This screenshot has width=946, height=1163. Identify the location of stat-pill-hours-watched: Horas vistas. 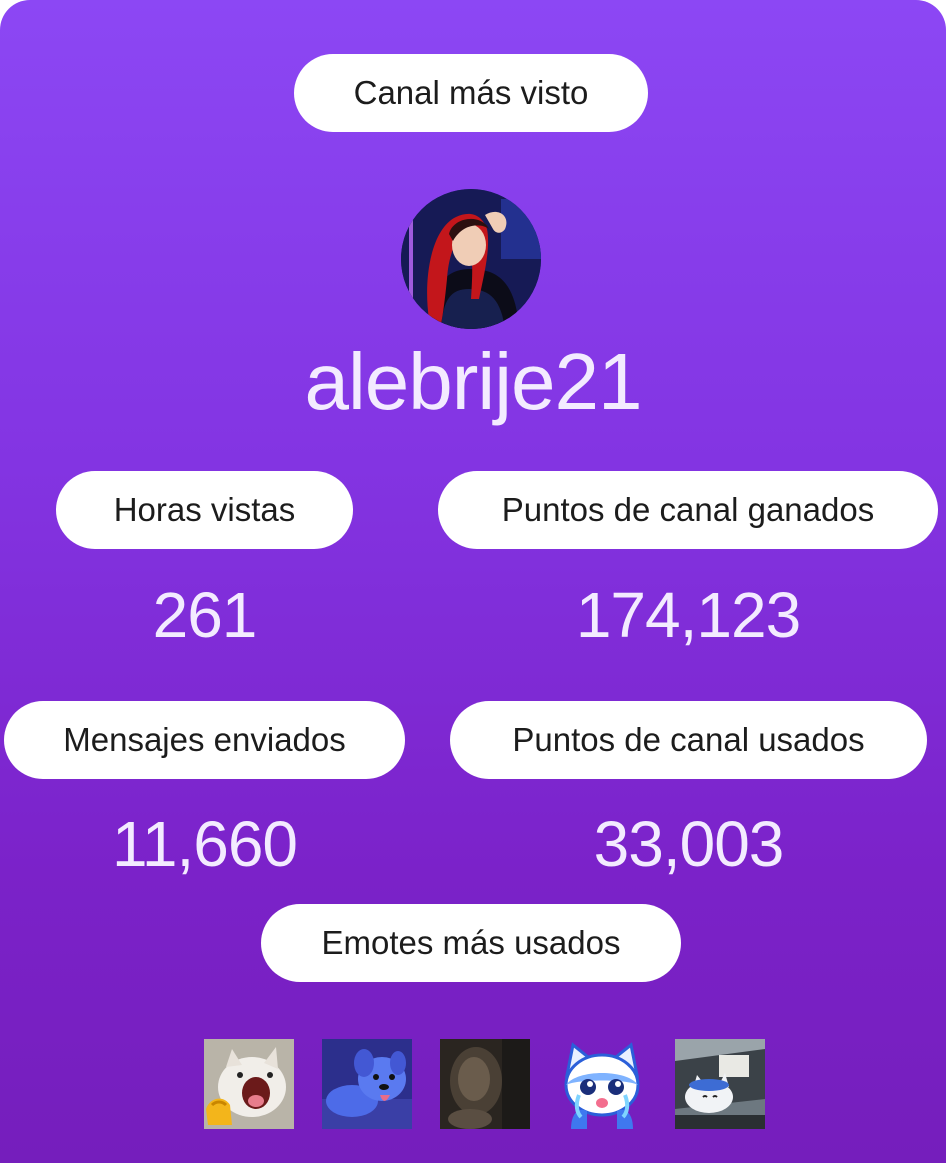
(204, 510).